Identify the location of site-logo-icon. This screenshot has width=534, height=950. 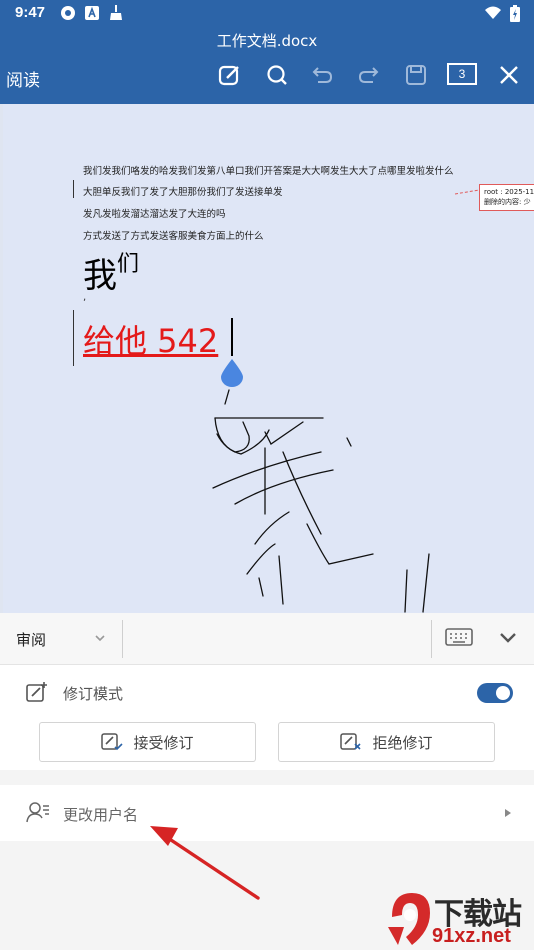
(409, 919).